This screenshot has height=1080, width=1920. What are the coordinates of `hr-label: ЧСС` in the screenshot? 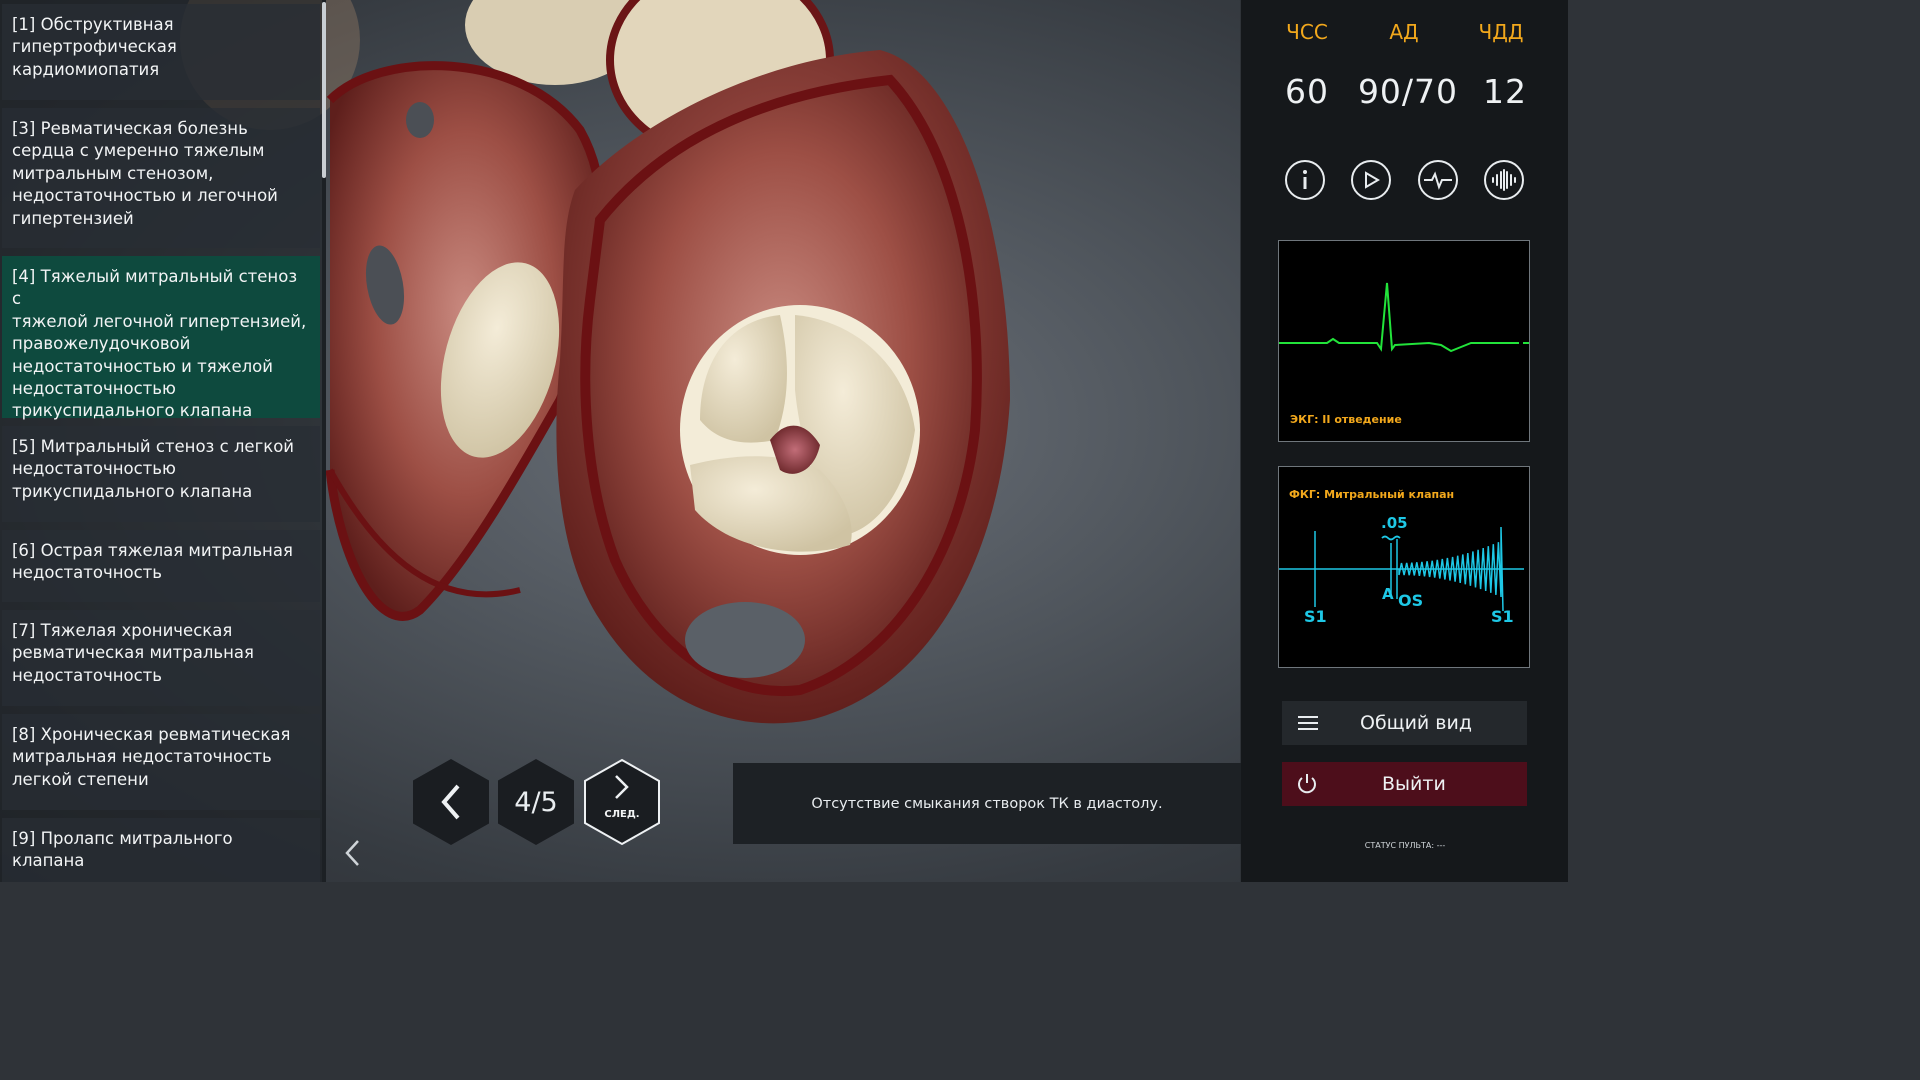 It's located at (1307, 32).